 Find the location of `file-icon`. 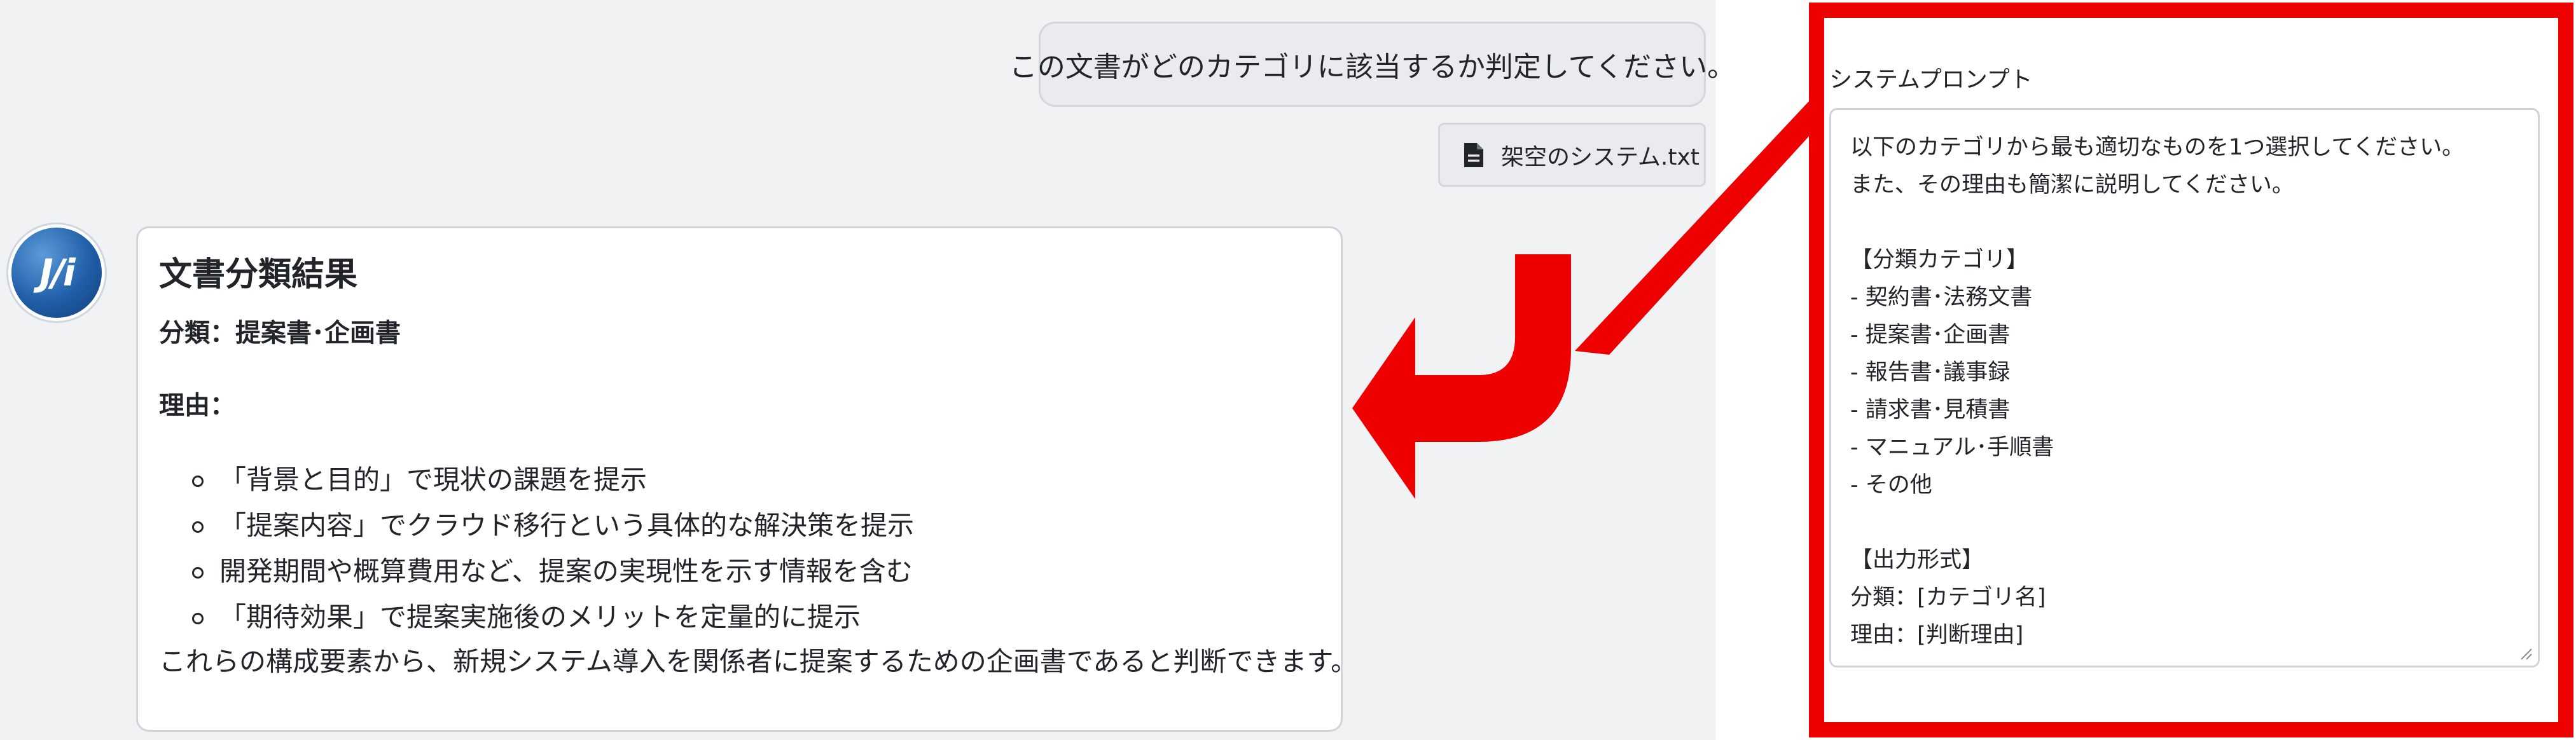

file-icon is located at coordinates (1473, 154).